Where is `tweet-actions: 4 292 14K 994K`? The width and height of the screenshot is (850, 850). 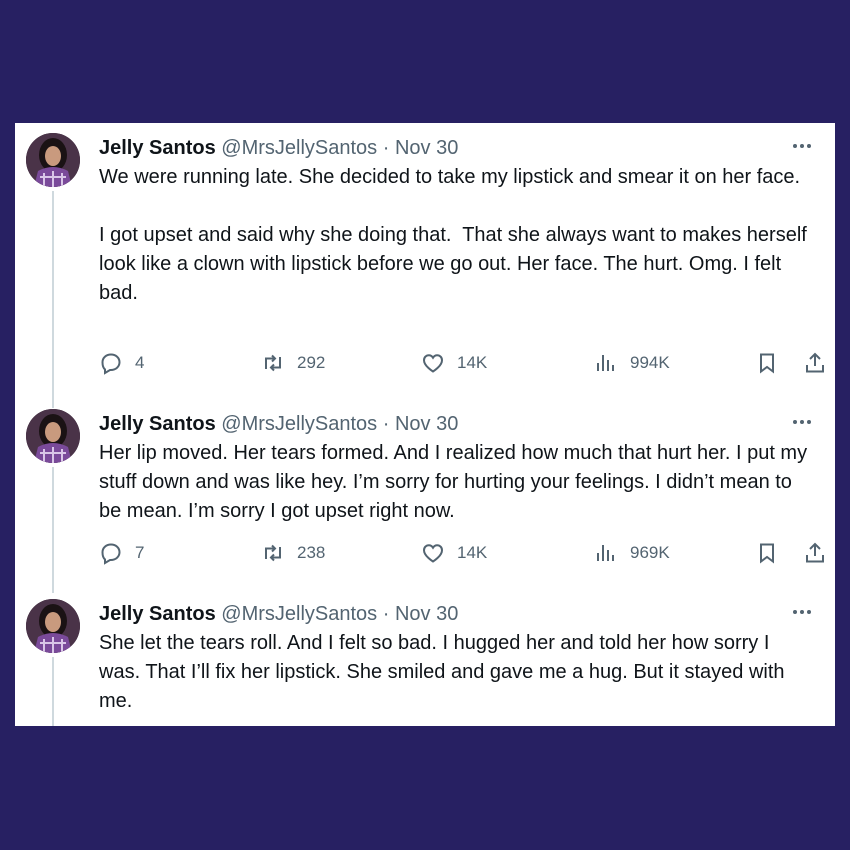 tweet-actions: 4 292 14K 994K is located at coordinates (461, 363).